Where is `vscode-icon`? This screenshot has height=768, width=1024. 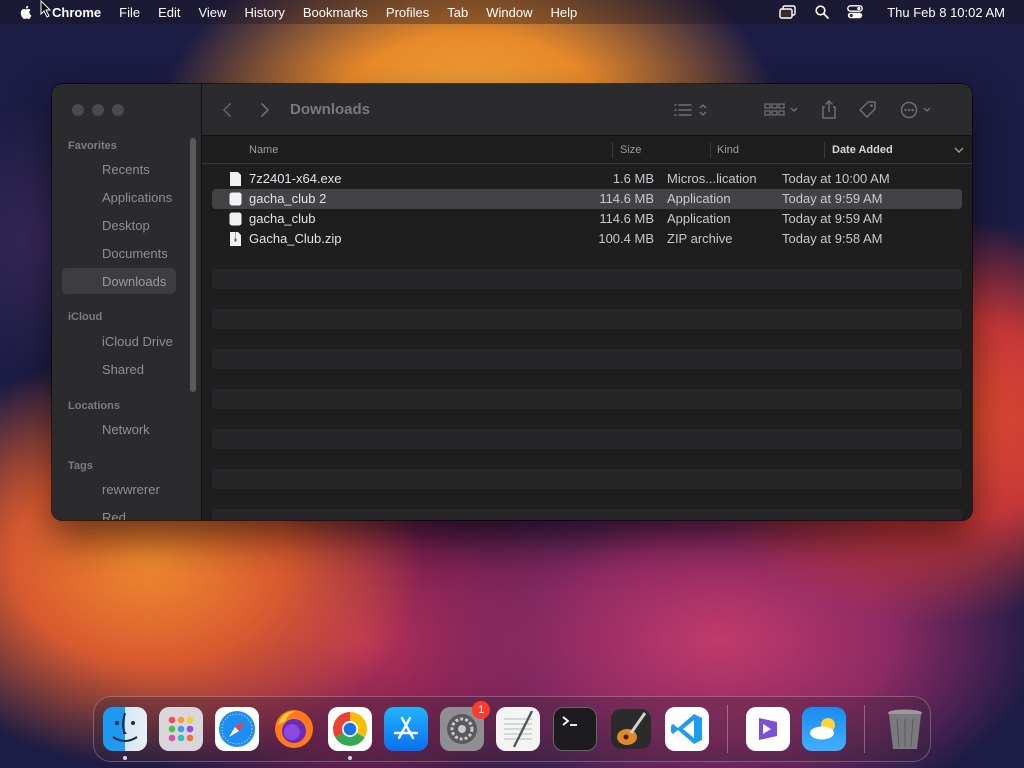
vscode-icon is located at coordinates (686, 729).